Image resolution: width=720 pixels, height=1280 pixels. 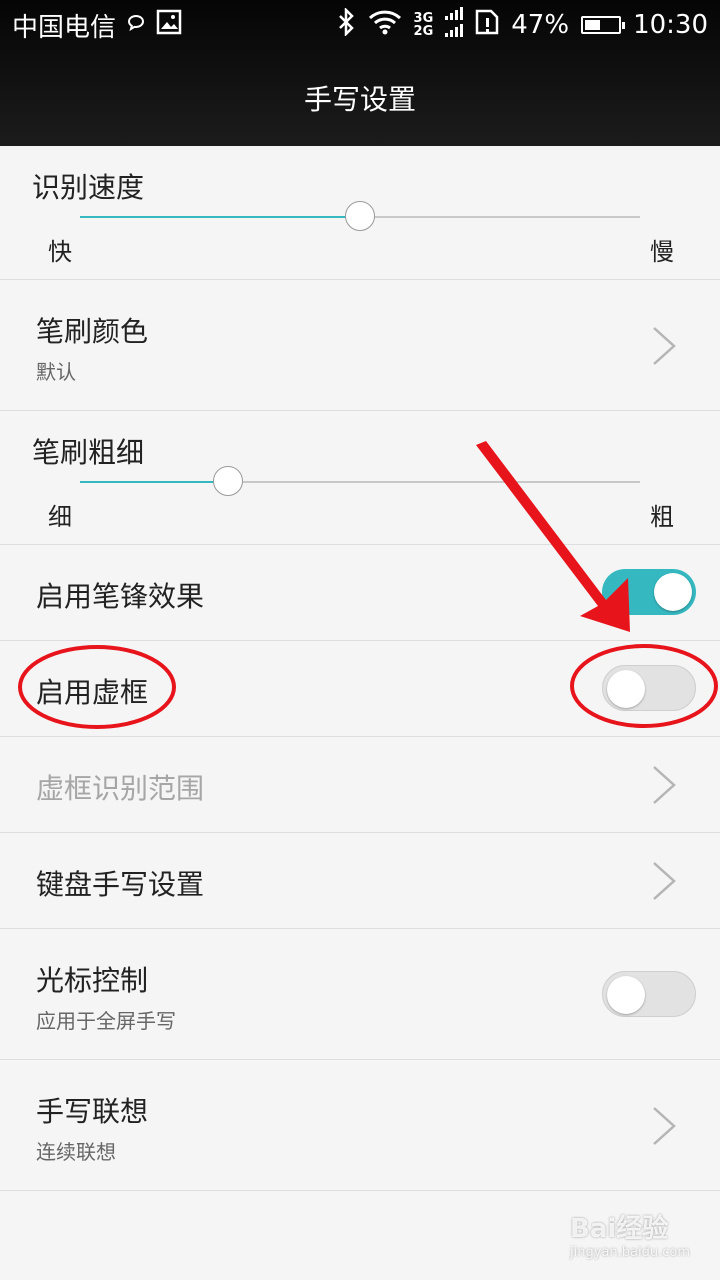 What do you see at coordinates (360, 689) in the screenshot?
I see `setting-virtual-frame: 启用虚框` at bounding box center [360, 689].